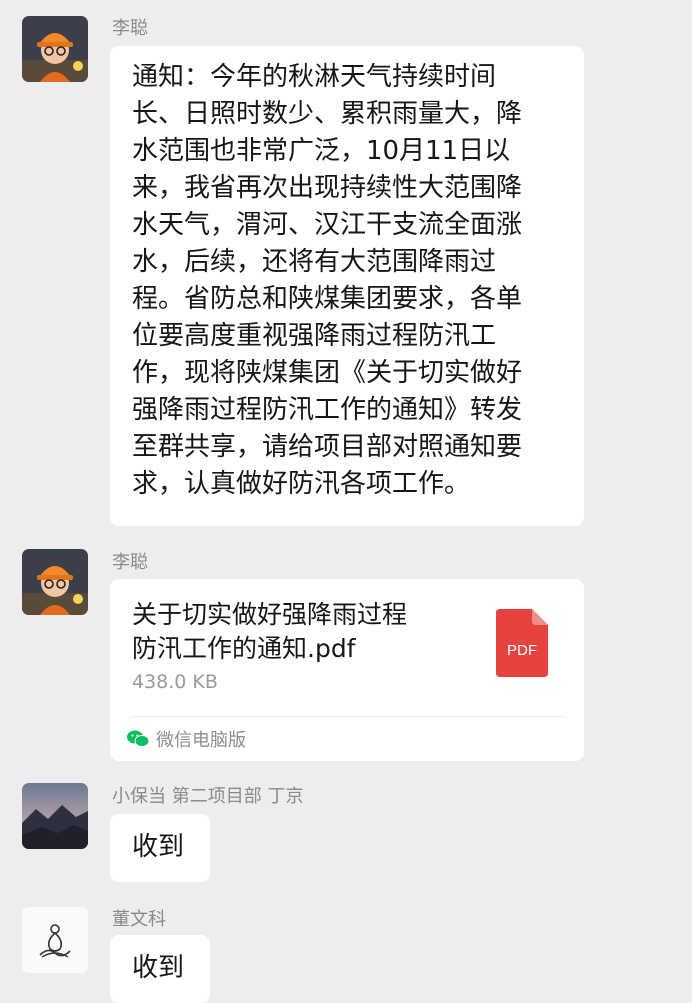  Describe the element at coordinates (138, 738) in the screenshot. I see `wechat-icon` at that location.